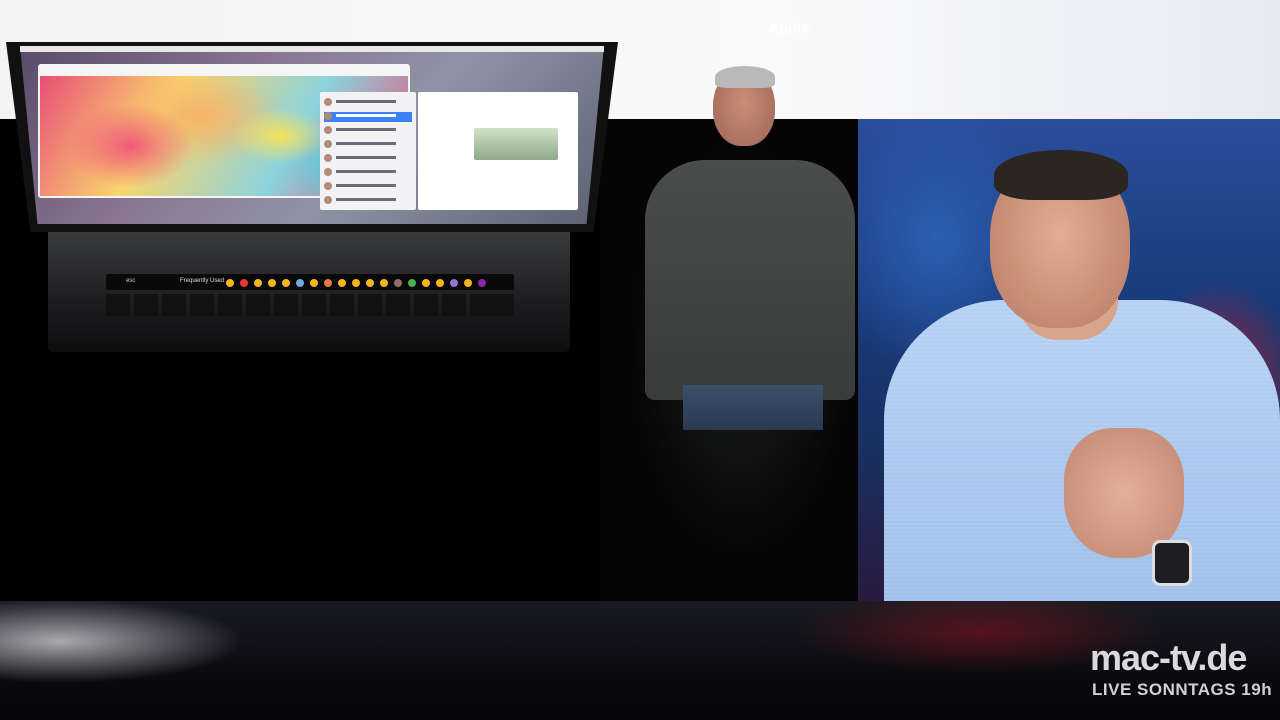 The width and height of the screenshot is (1280, 720). I want to click on presenter-hair, so click(745, 77).